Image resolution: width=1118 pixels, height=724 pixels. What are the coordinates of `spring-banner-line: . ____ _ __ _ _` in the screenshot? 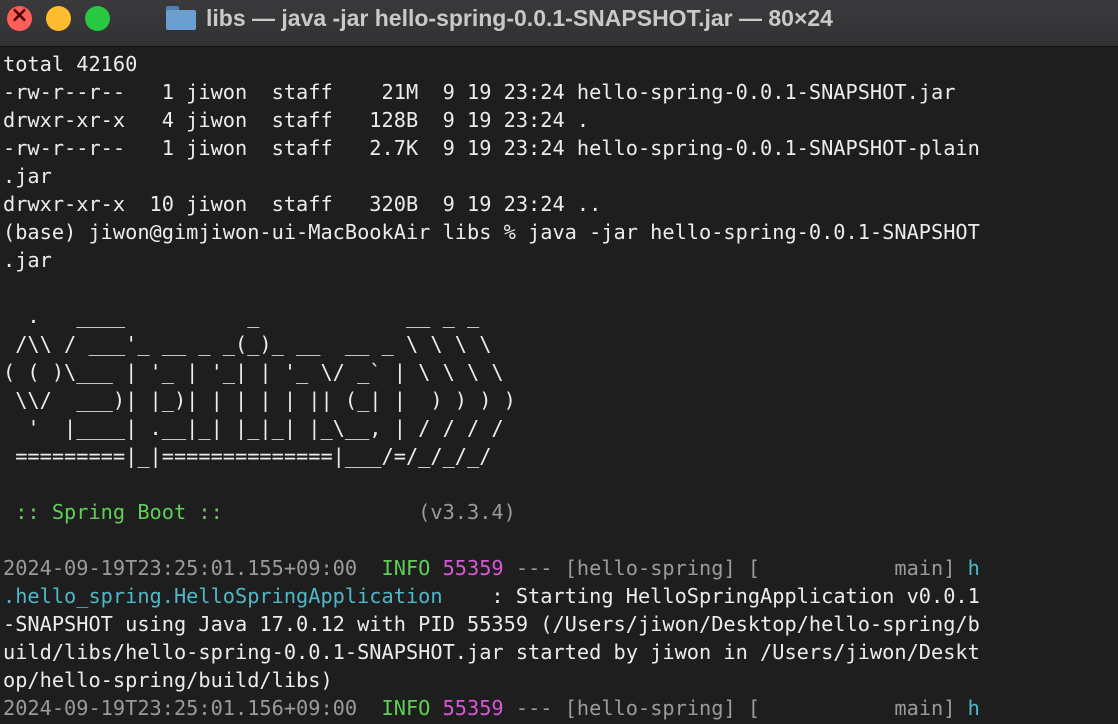 It's located at (241, 316).